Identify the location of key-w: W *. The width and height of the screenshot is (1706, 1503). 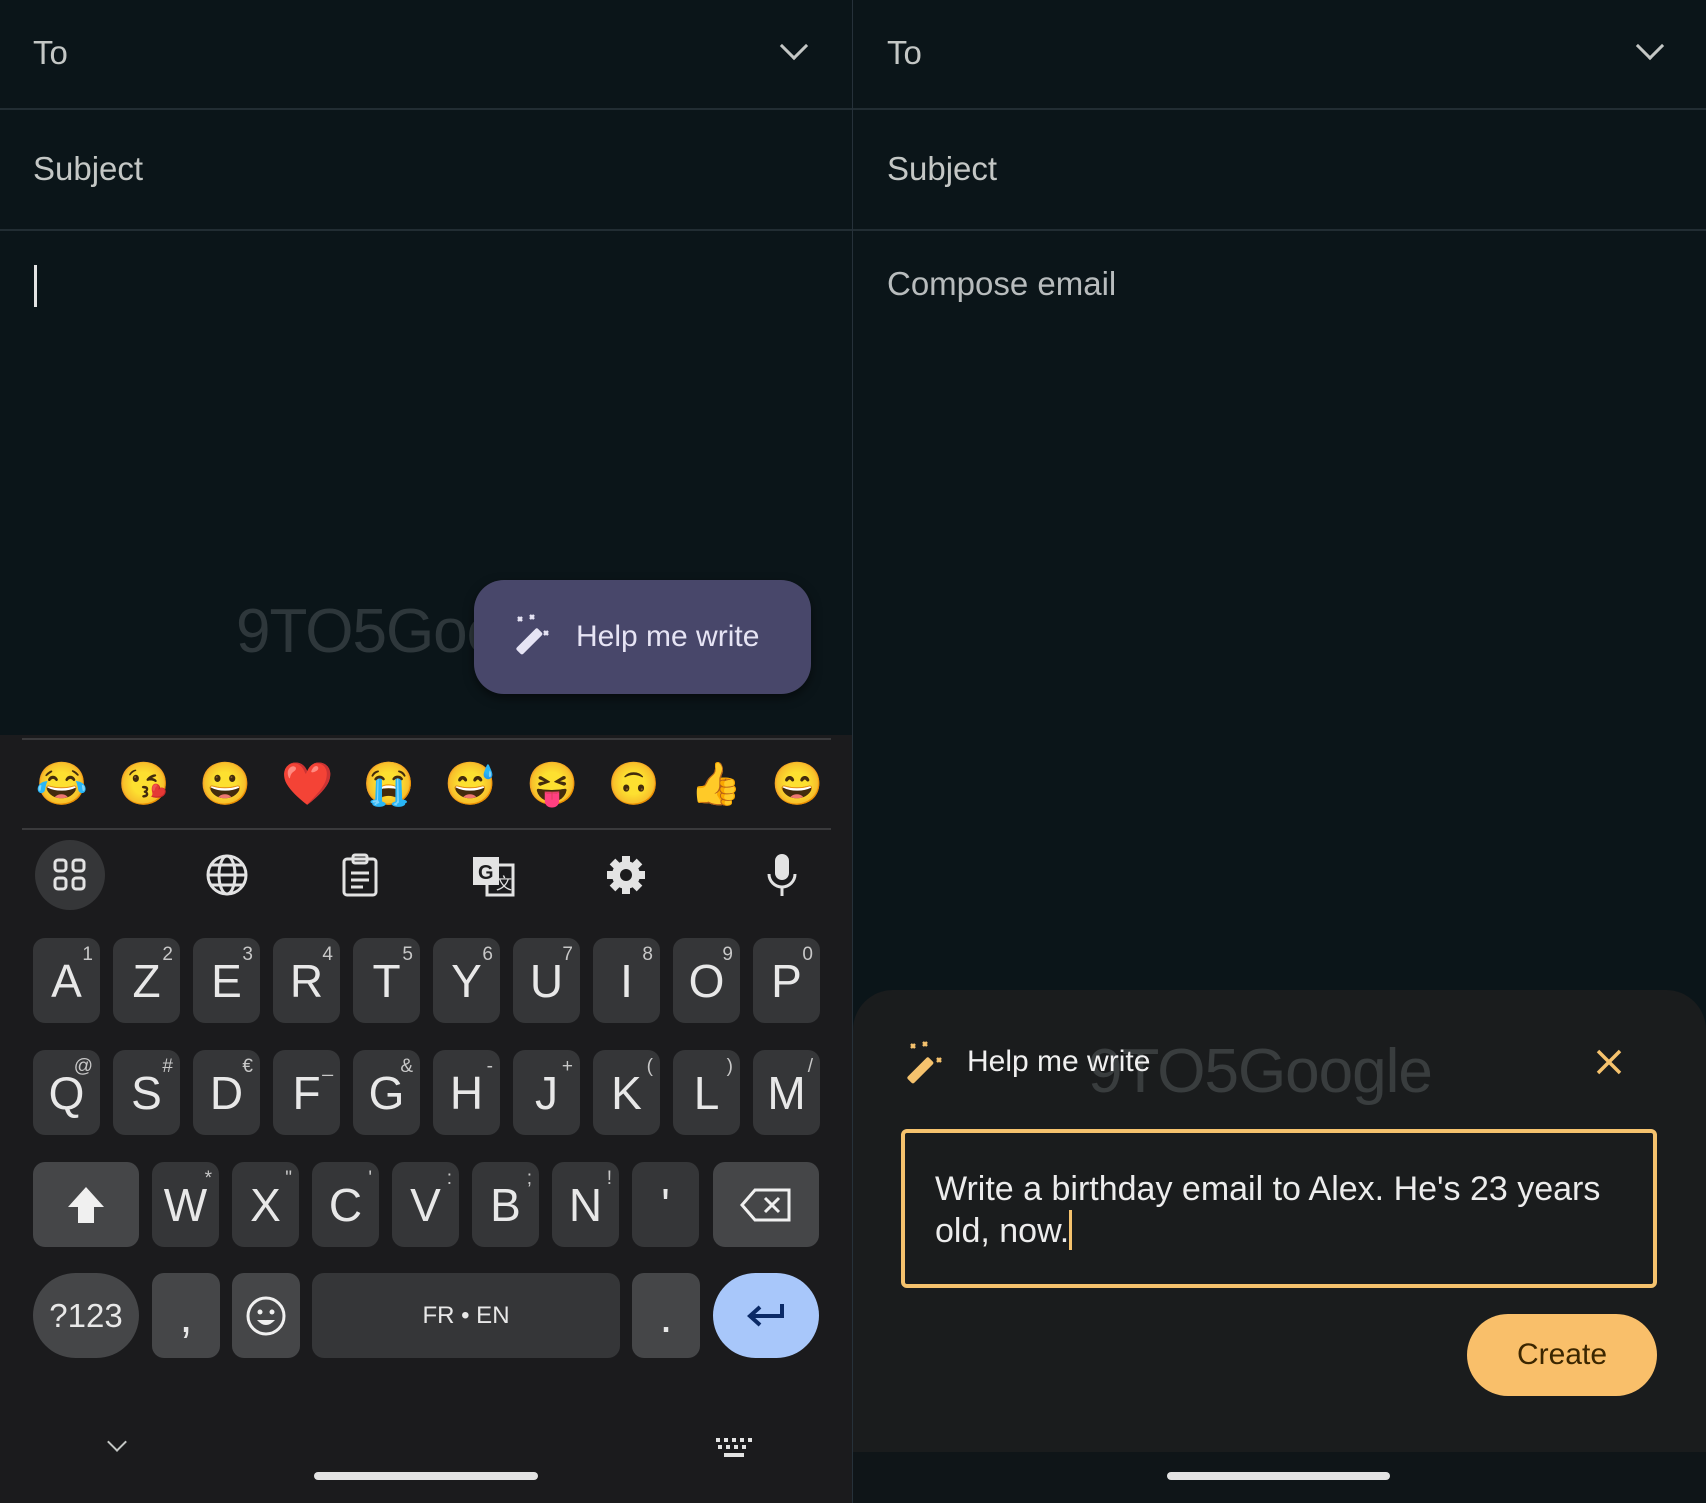
(185, 1204).